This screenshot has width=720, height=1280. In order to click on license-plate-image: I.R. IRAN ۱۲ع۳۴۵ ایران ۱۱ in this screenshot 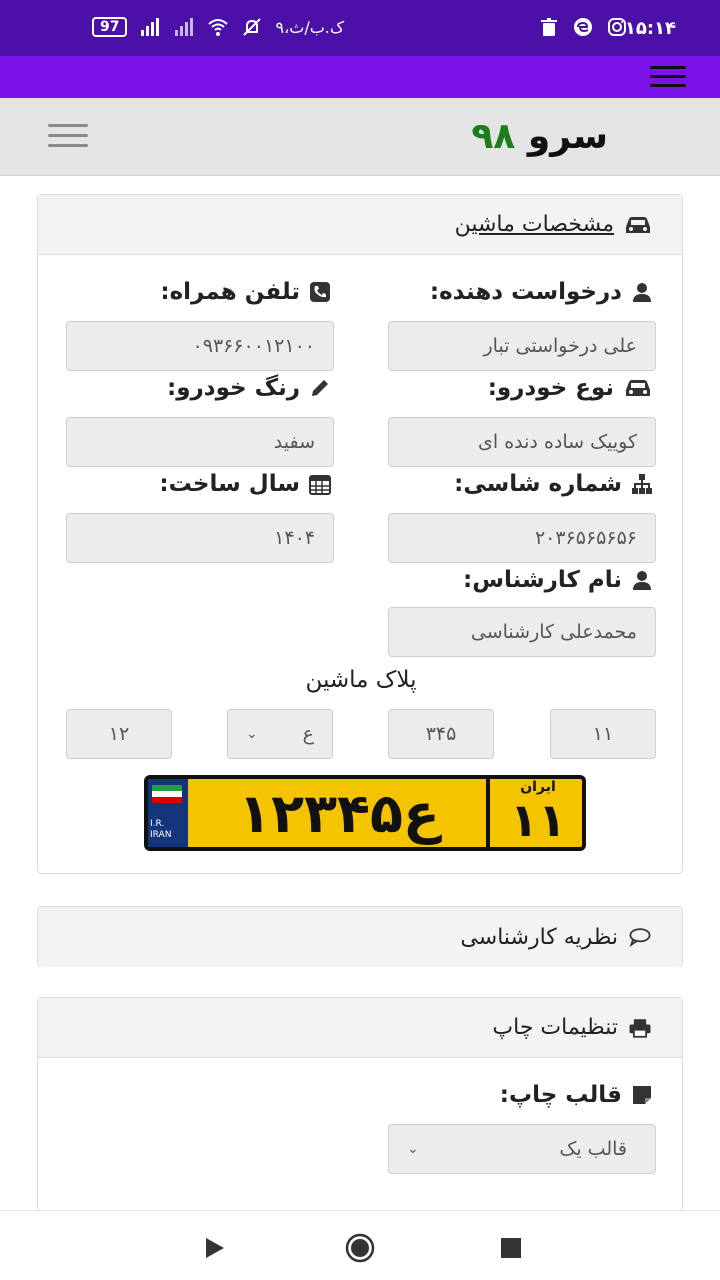, I will do `click(365, 813)`.